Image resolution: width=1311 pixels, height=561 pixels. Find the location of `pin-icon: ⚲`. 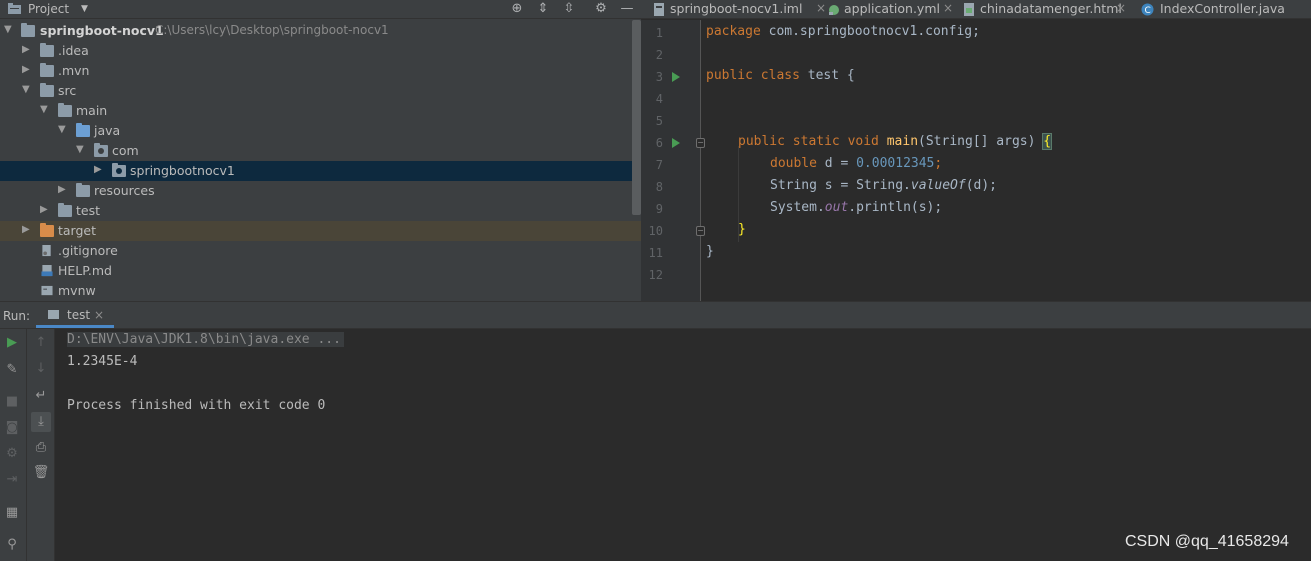

pin-icon: ⚲ is located at coordinates (12, 545).